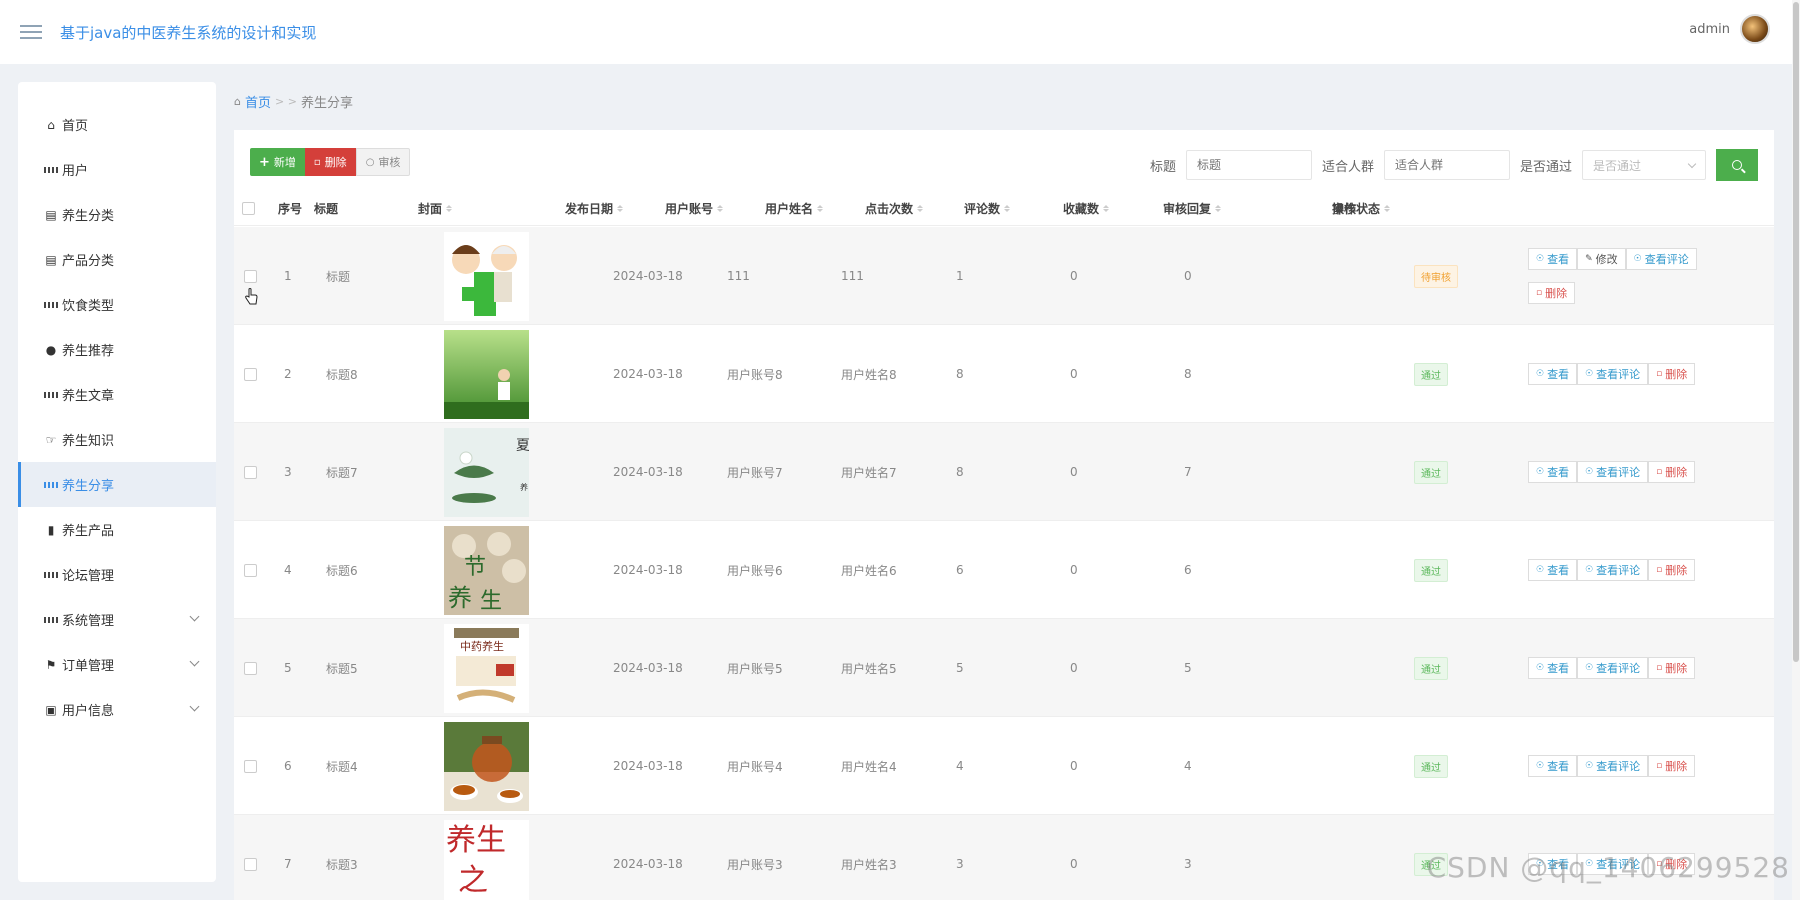 Image resolution: width=1800 pixels, height=900 pixels. Describe the element at coordinates (1004, 374) in the screenshot. I see `table-row: 2 标题8 2024-03-18 用户账号8 用户姓名8 8 0 8 通过 ☉ 查看 ☉ 查看评论 ▫ 删除` at that location.